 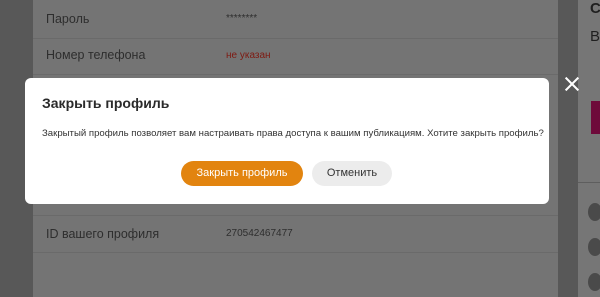 What do you see at coordinates (352, 173) in the screenshot?
I see `cancel-button: Отменить` at bounding box center [352, 173].